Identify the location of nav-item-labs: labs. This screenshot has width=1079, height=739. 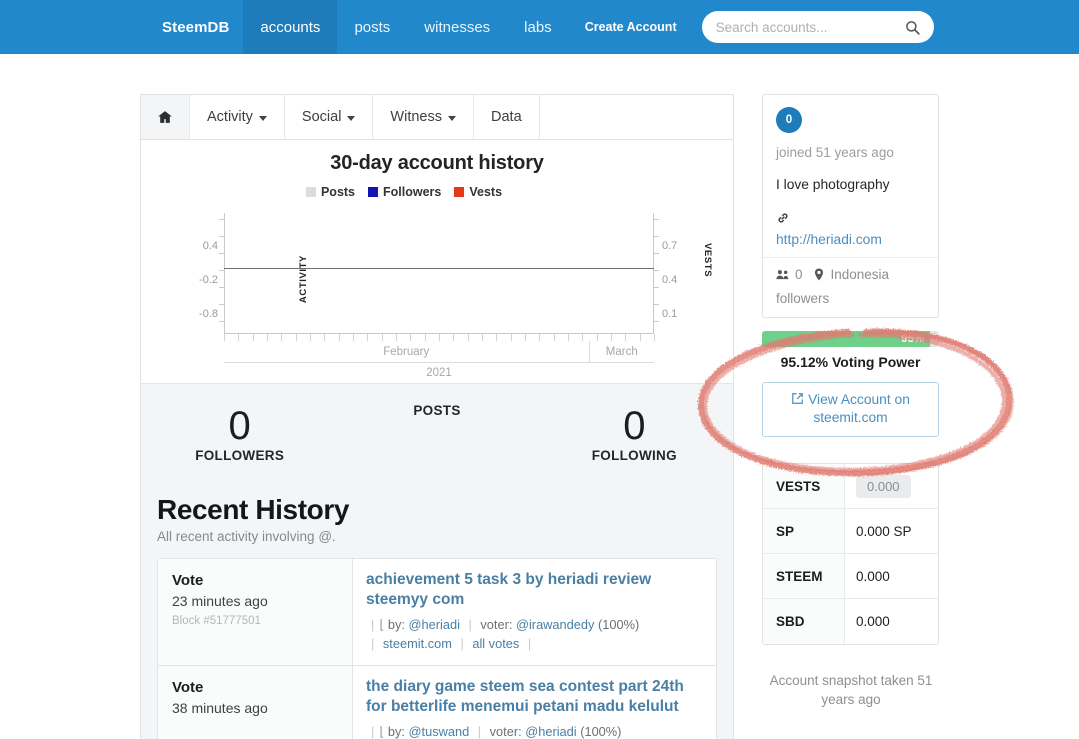
(538, 27).